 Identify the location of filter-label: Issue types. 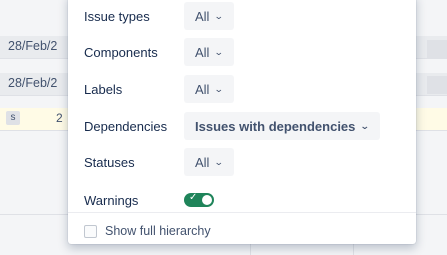
(117, 16).